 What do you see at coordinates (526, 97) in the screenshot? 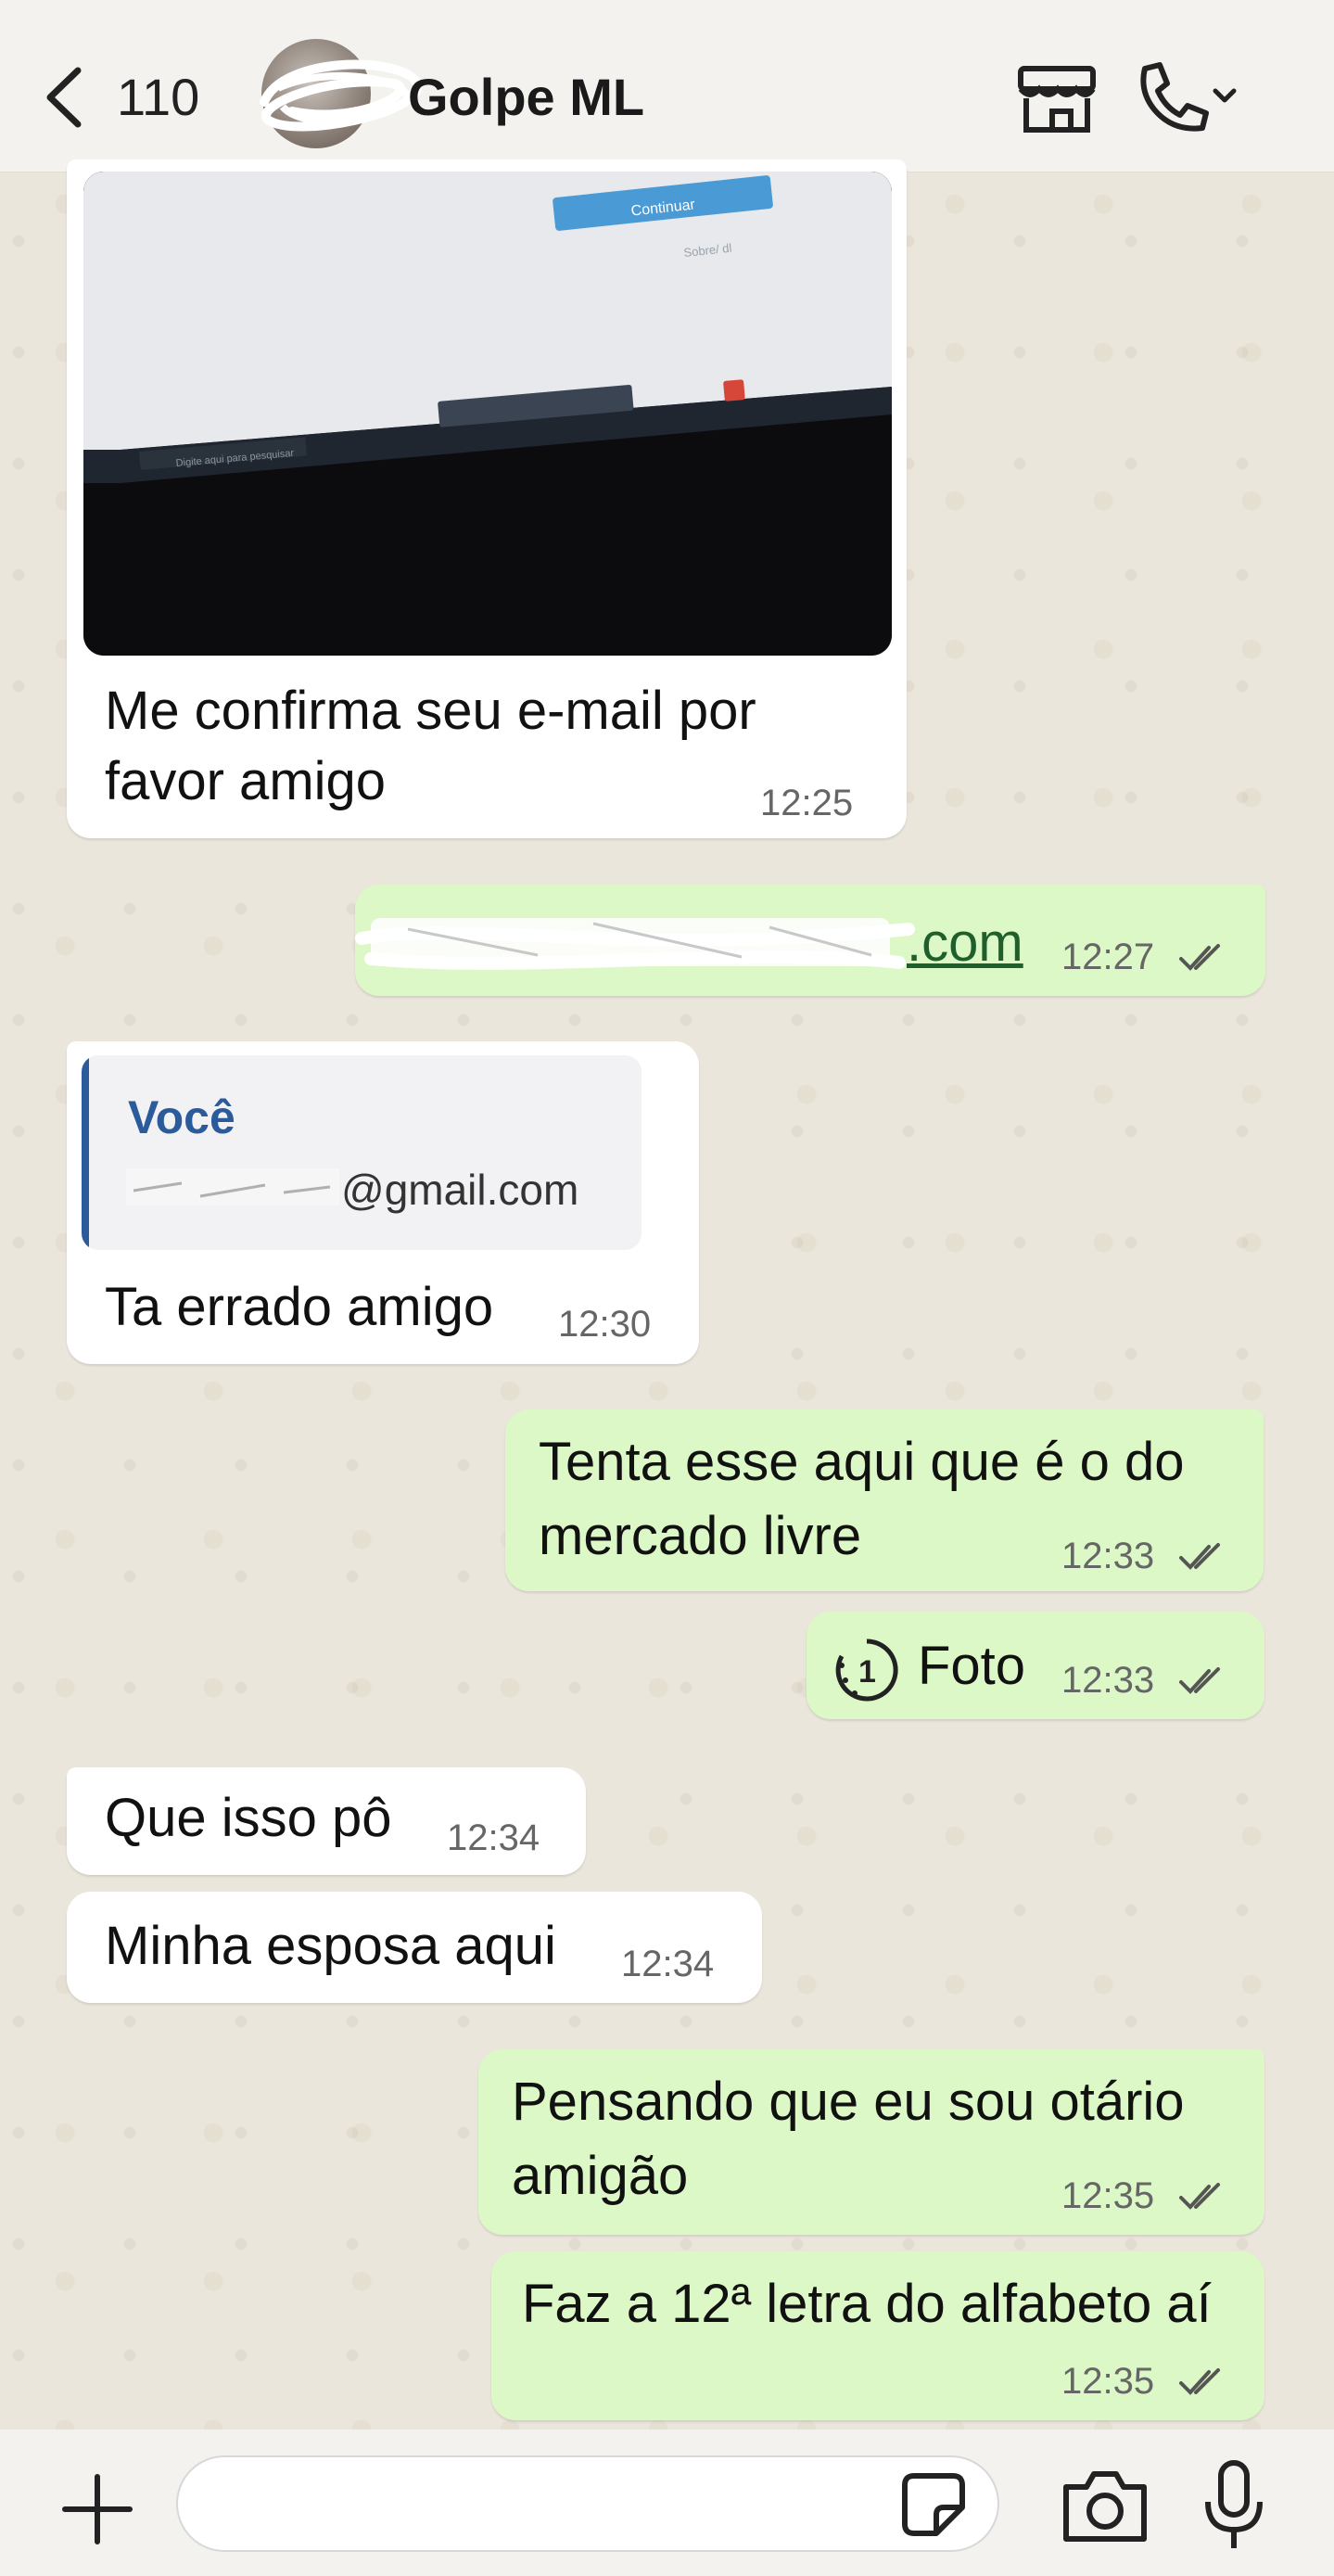
I see `contact-name: Golpe ML` at bounding box center [526, 97].